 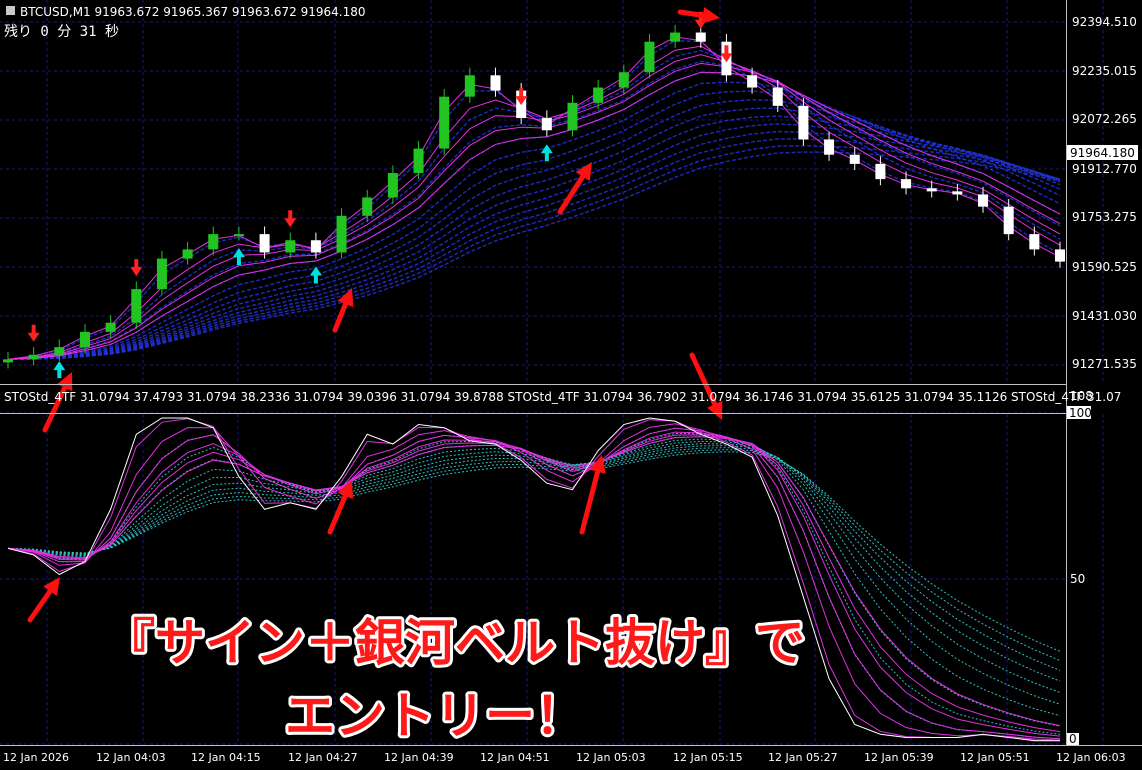 I want to click on indicator-tick: 0, so click(x=1073, y=739).